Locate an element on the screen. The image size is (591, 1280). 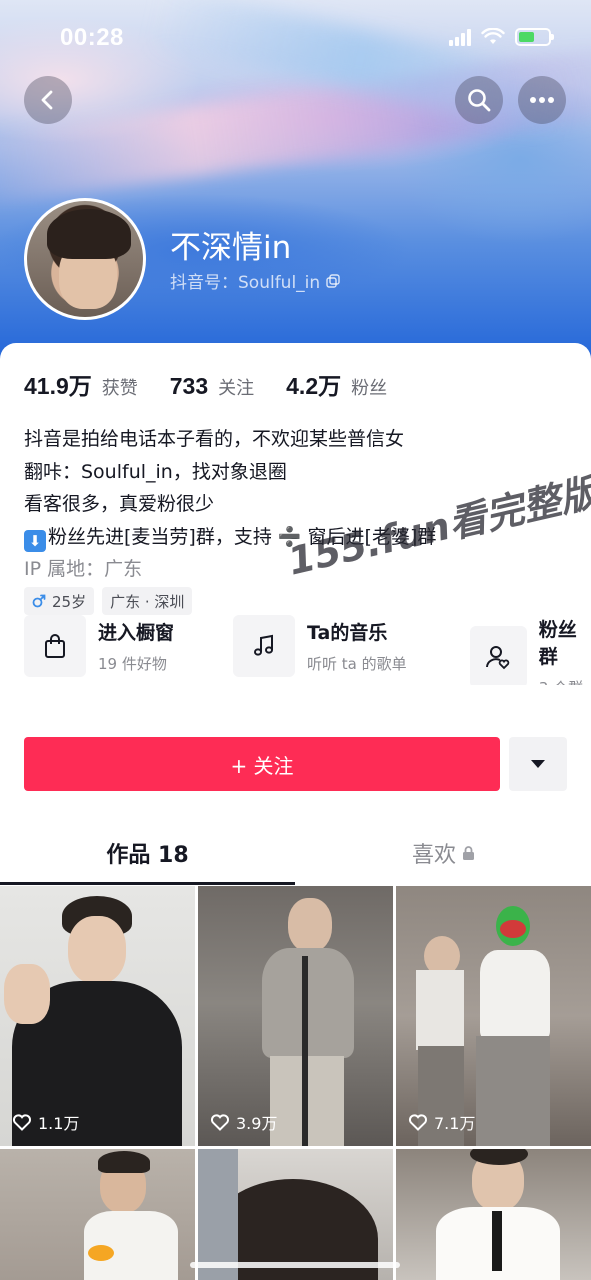
feature-title: 进入橱窗 is located at coordinates (136, 633).